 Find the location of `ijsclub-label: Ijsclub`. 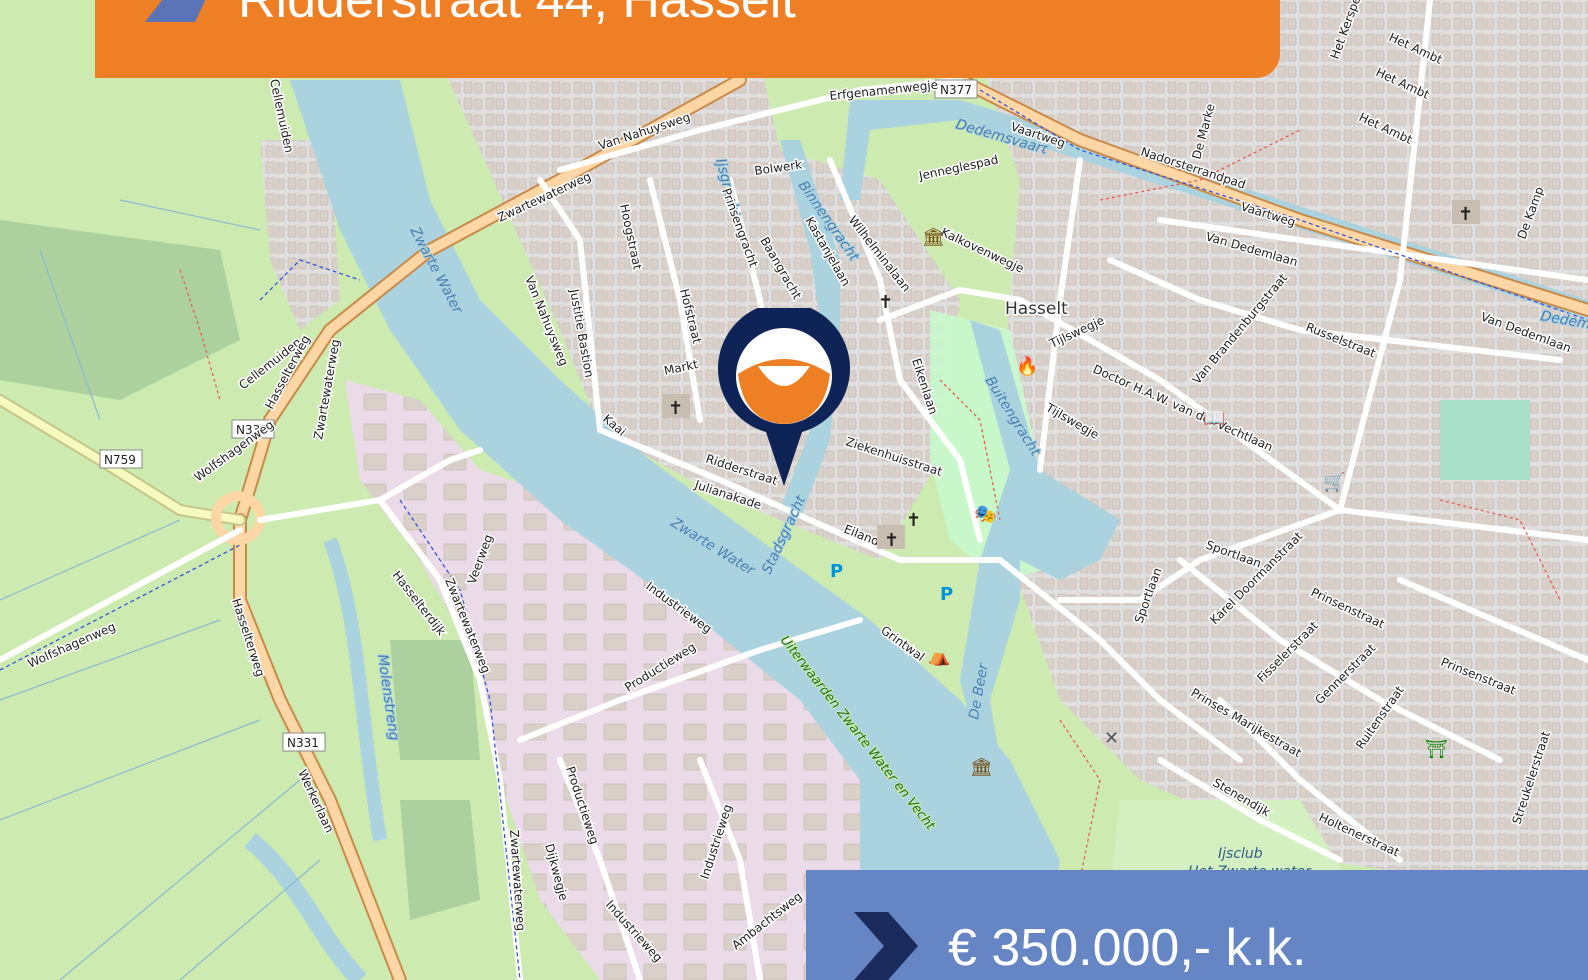

ijsclub-label: Ijsclub is located at coordinates (1240, 854).